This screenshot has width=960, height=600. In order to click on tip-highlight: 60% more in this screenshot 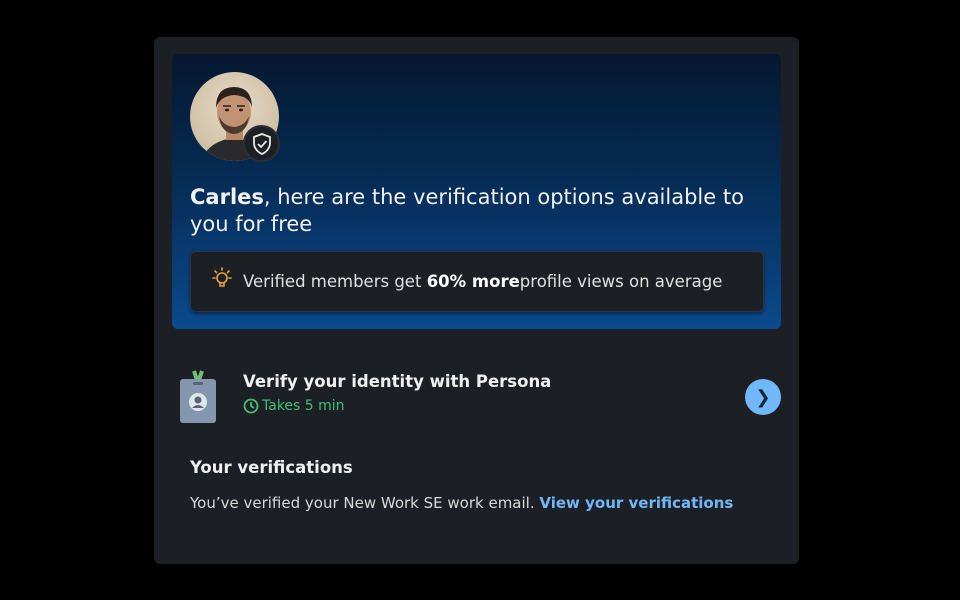, I will do `click(473, 281)`.